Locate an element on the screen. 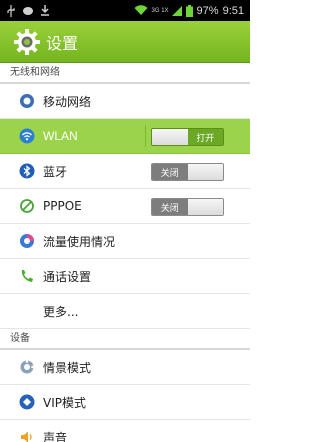  settings-item-data-usage: 流量使用情况 is located at coordinates (125, 241).